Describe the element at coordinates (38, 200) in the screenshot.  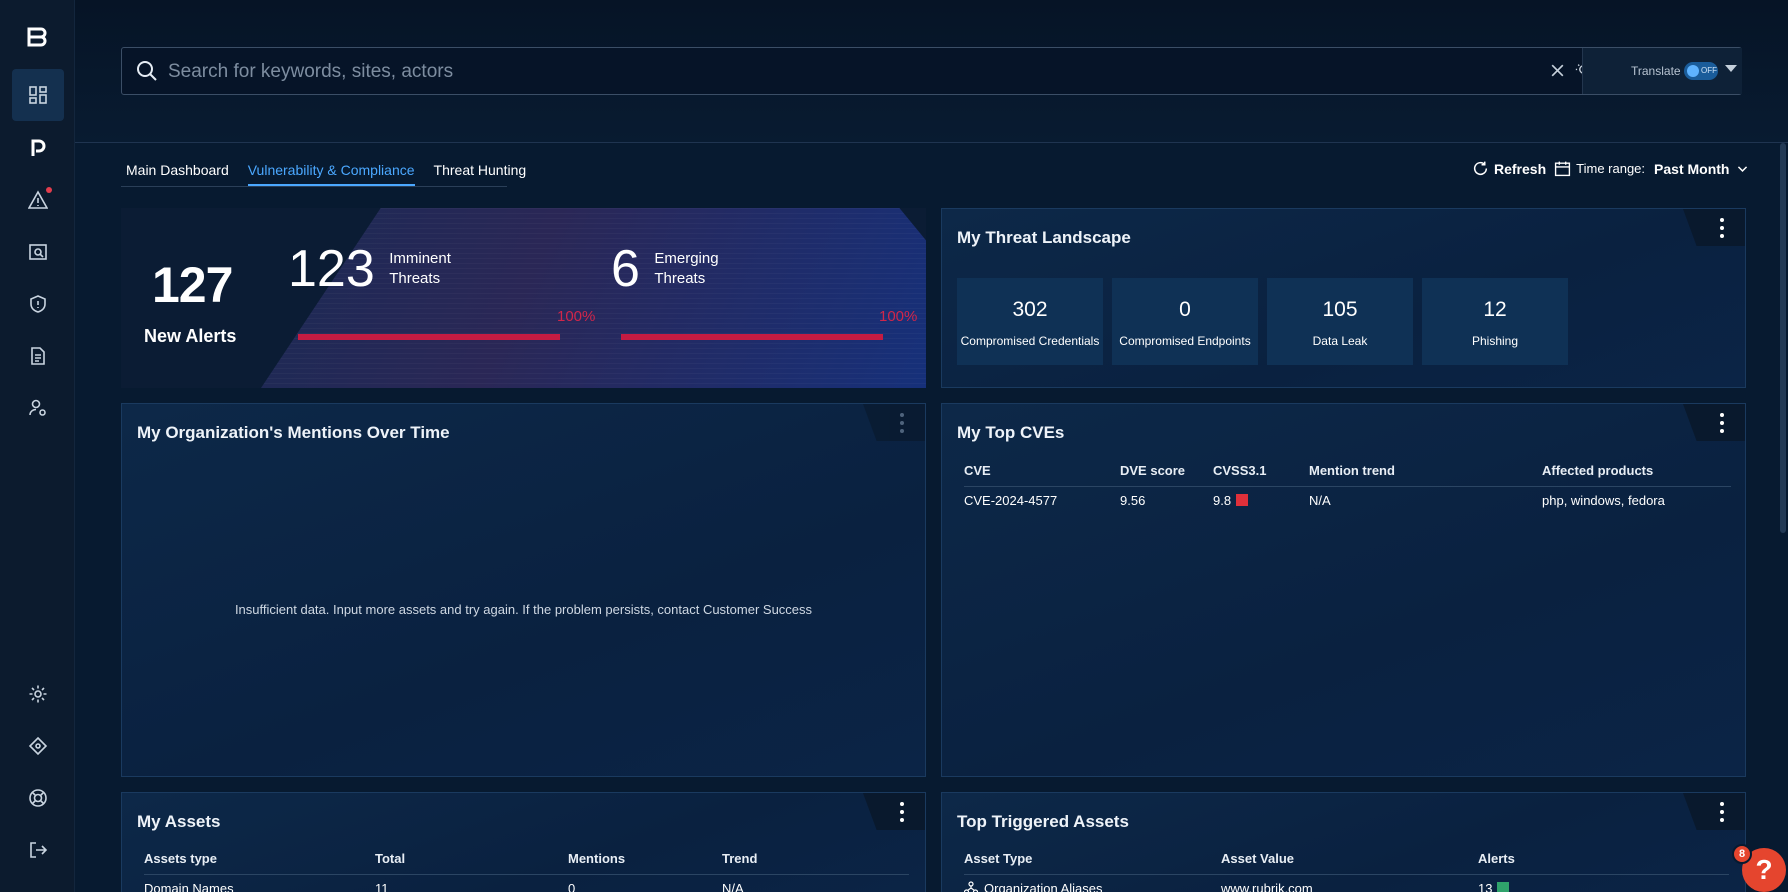
I see `sidebar-item-alerts` at that location.